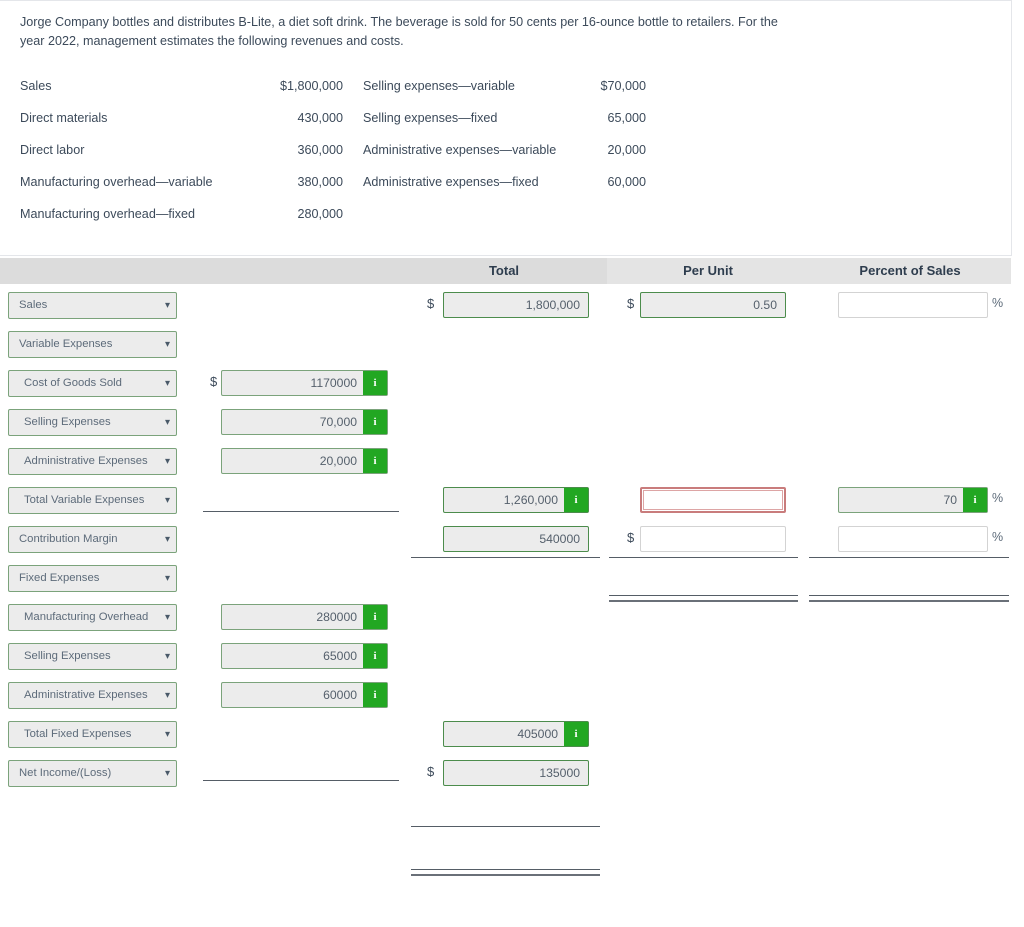 This screenshot has width=1024, height=927. Describe the element at coordinates (304, 695) in the screenshot. I see `administrative-expenses-fixed-detail-input: 60000 i` at that location.